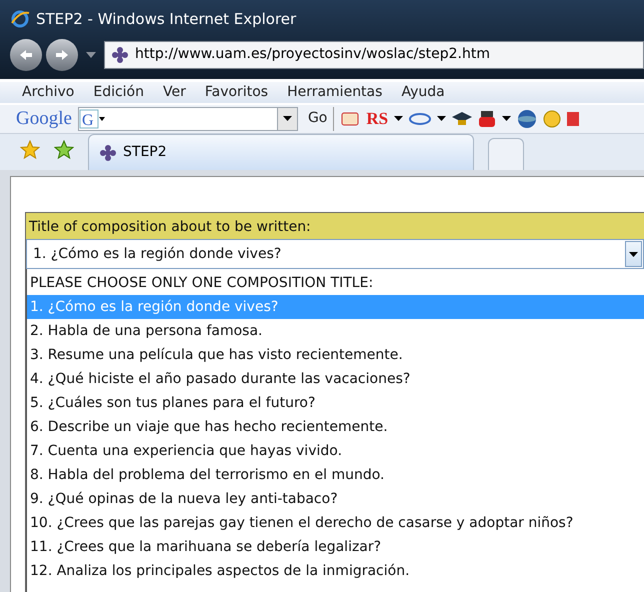 The image size is (644, 592). Describe the element at coordinates (335, 571) in the screenshot. I see `dropdown-option: 12. Analiza los principales aspectos de la inmigración.` at that location.